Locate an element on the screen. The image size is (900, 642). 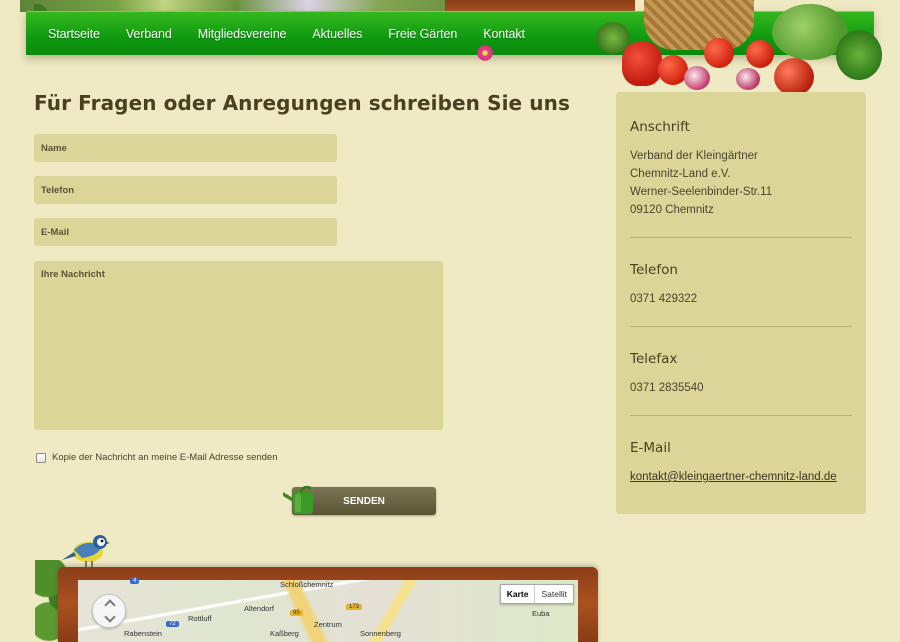
map-type-switcher: Karte Satellit is located at coordinates (536, 594).